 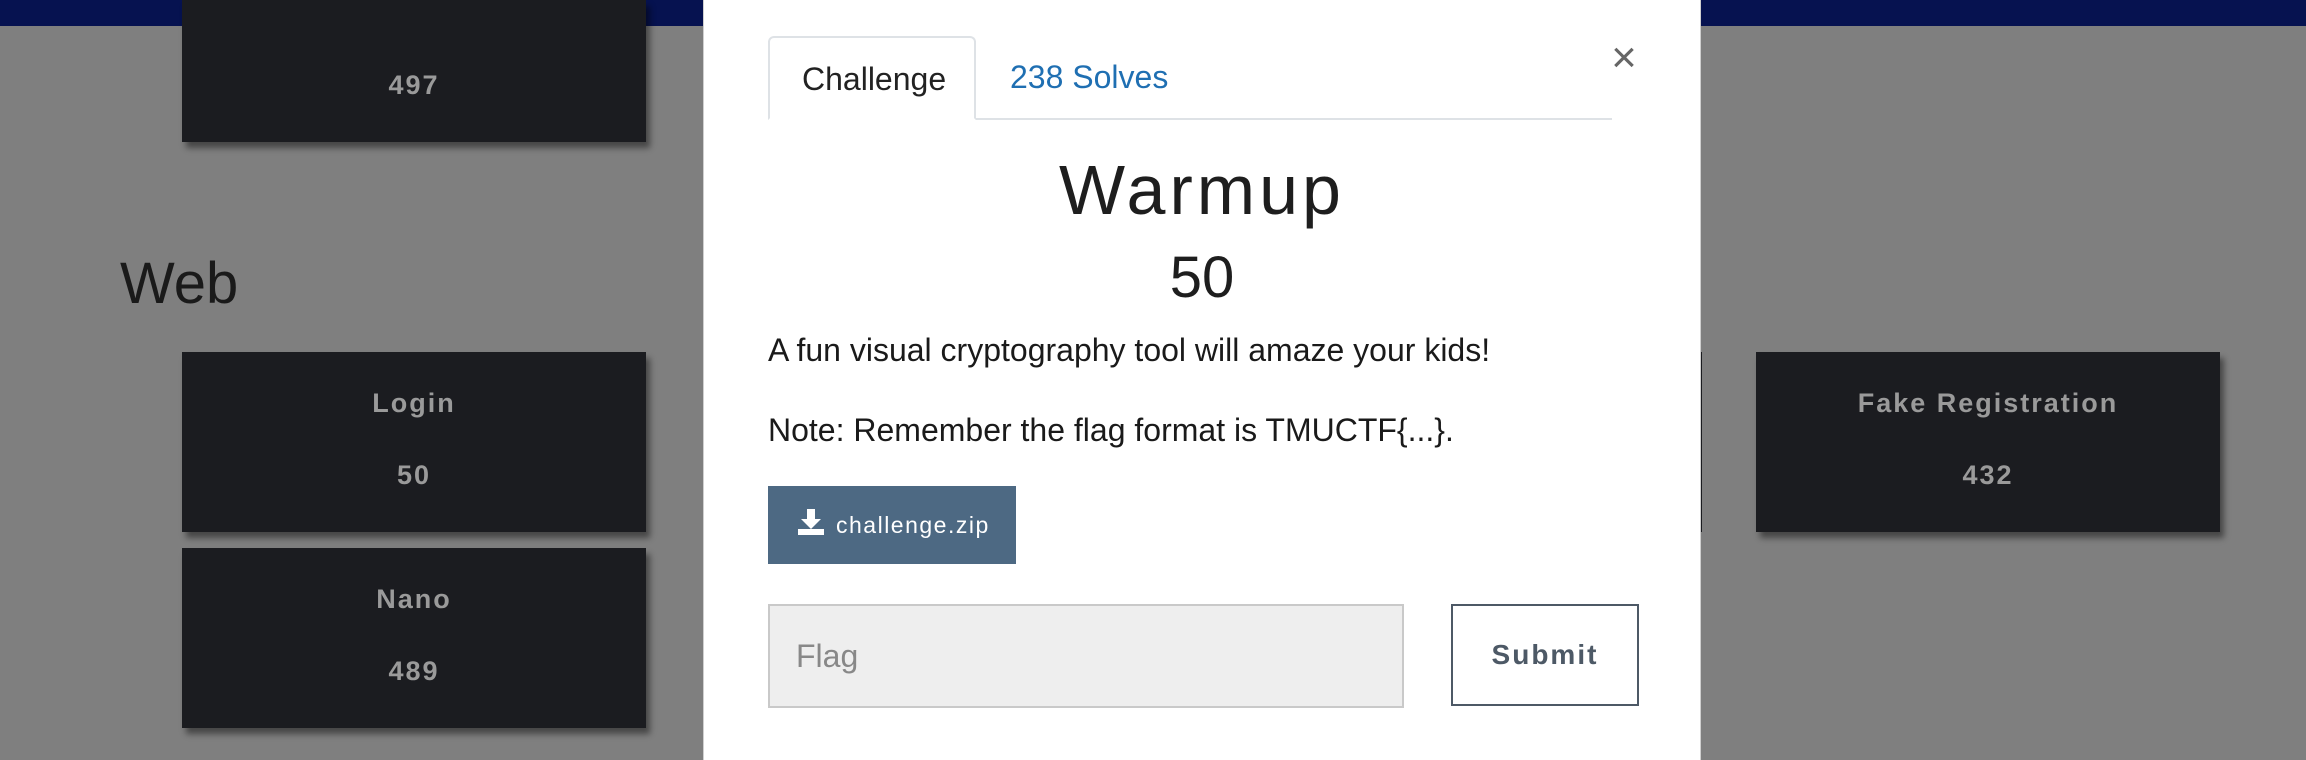 What do you see at coordinates (414, 85) in the screenshot?
I see `challenge-card-points: 497` at bounding box center [414, 85].